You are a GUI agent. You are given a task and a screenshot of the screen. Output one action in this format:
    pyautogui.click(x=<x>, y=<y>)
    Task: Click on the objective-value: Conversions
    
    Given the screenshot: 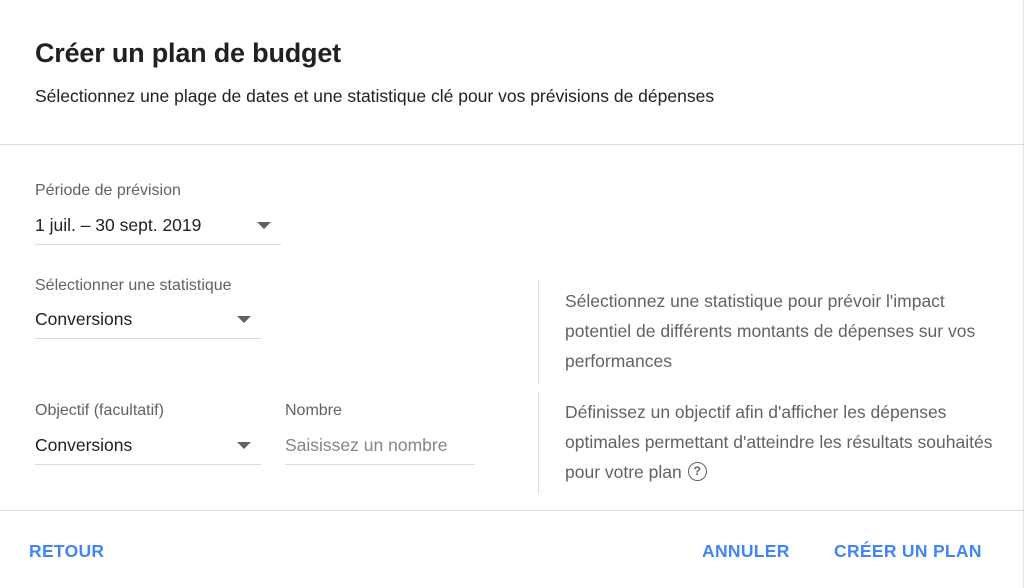 What is the action you would take?
    pyautogui.click(x=84, y=445)
    